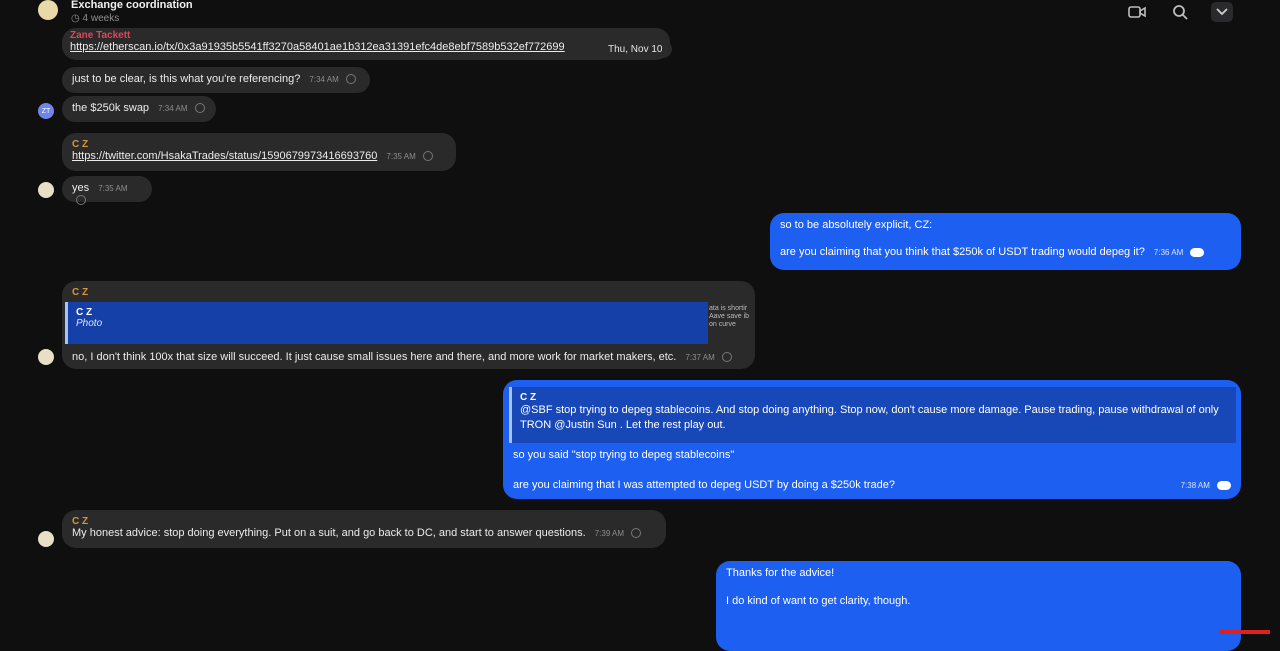  Describe the element at coordinates (729, 316) in the screenshot. I see `quote-image-fragment: ata is shortir Aave save ib on curve` at that location.